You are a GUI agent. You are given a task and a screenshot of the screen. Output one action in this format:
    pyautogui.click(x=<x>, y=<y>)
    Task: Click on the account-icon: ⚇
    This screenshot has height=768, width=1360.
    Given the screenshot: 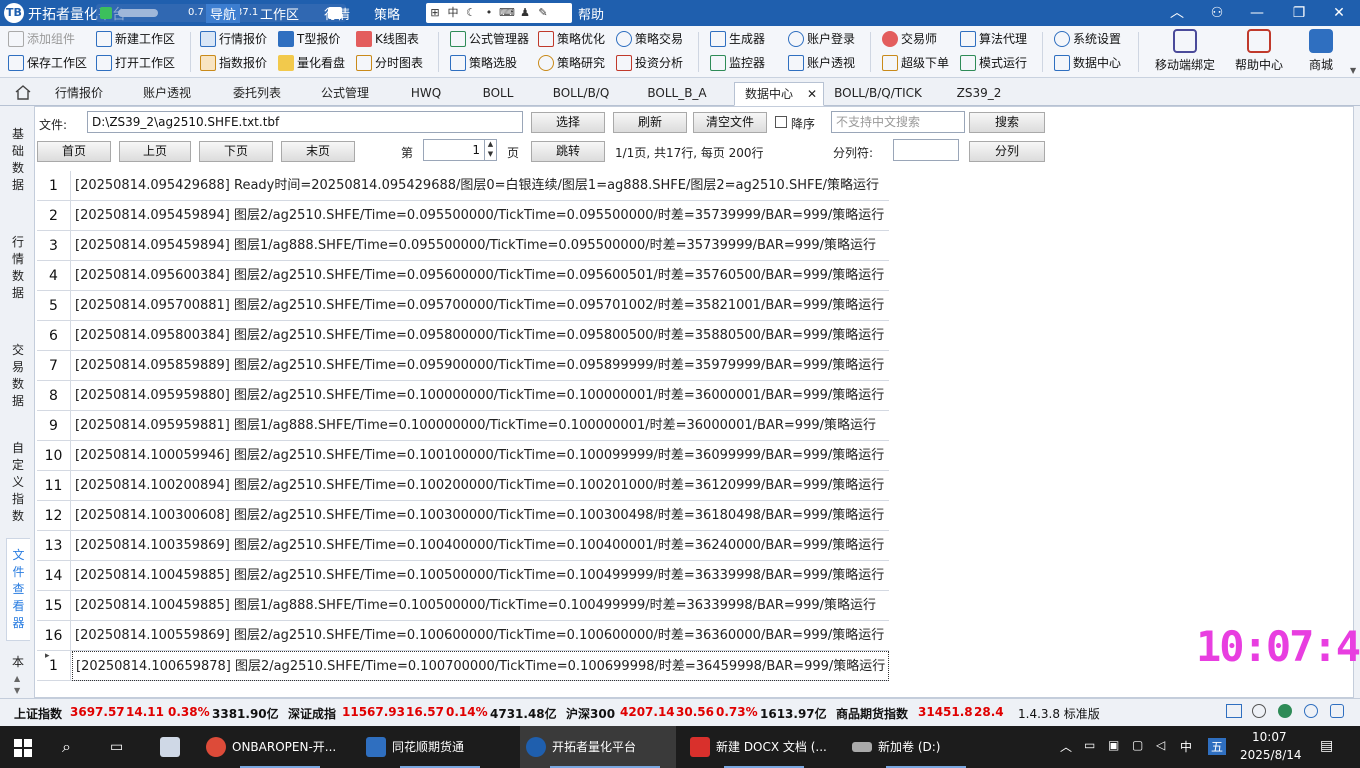 What is the action you would take?
    pyautogui.click(x=1217, y=13)
    